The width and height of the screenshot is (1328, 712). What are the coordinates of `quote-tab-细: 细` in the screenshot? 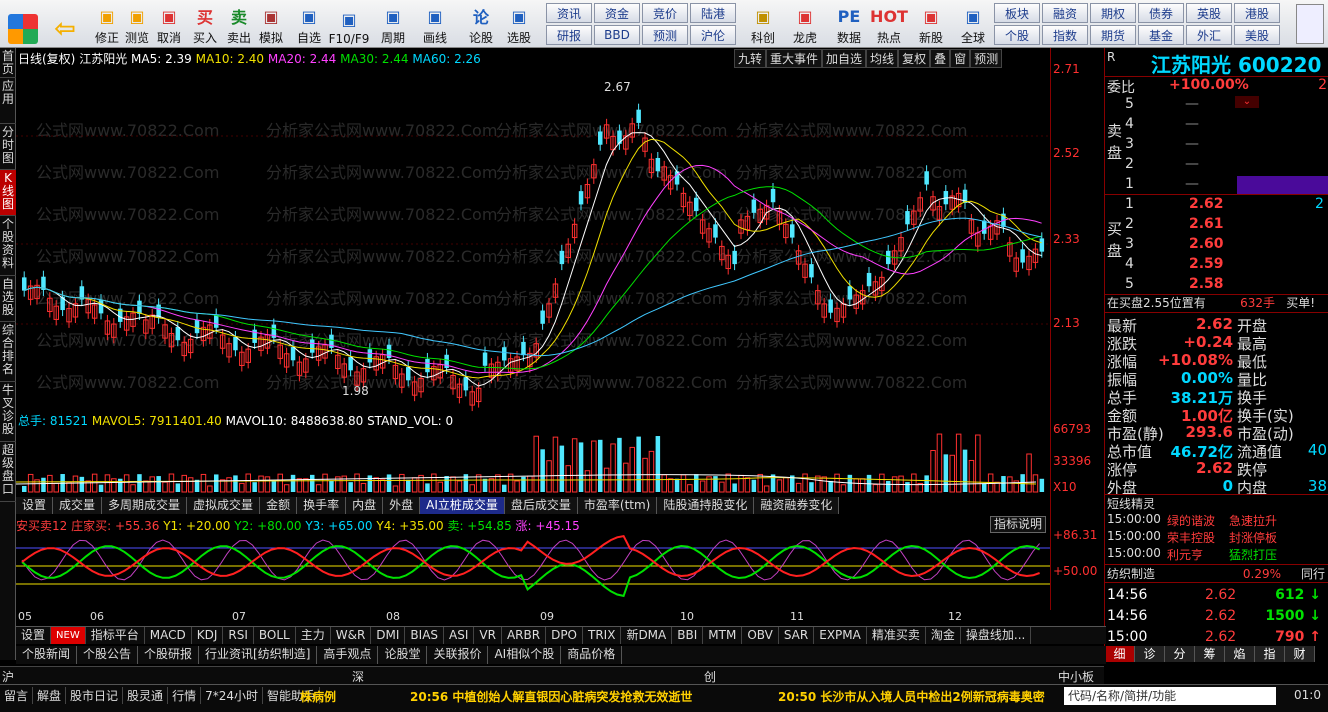 It's located at (1120, 654).